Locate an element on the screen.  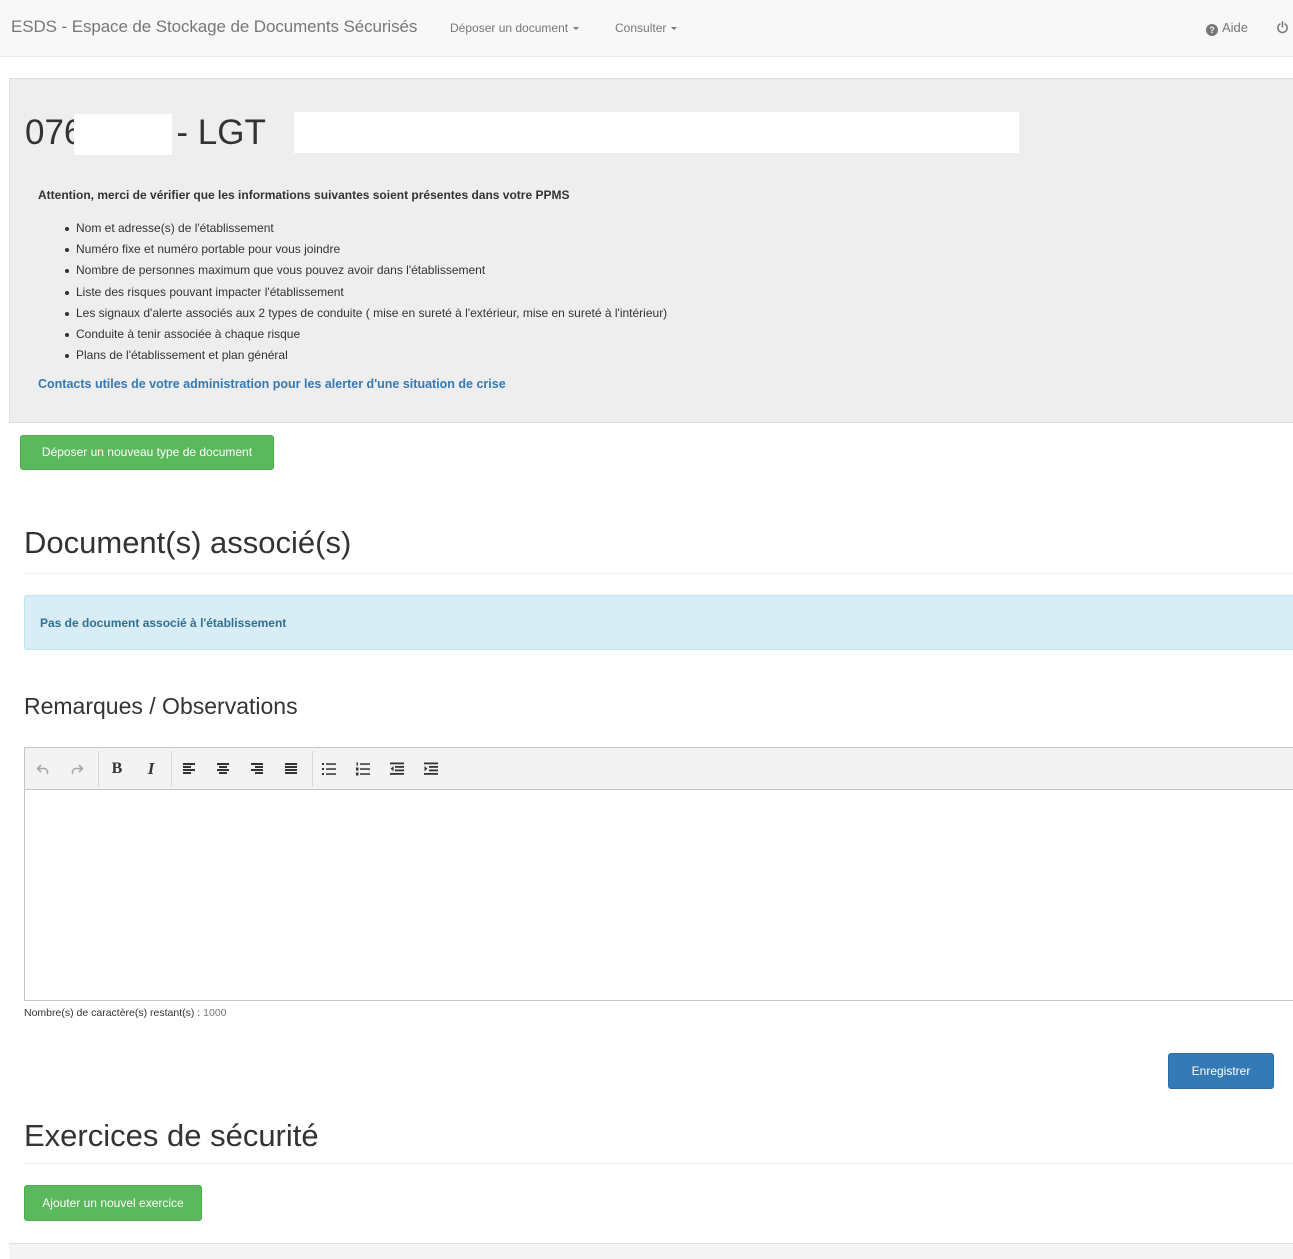
establishment-title: 076- LGT is located at coordinates (522, 133).